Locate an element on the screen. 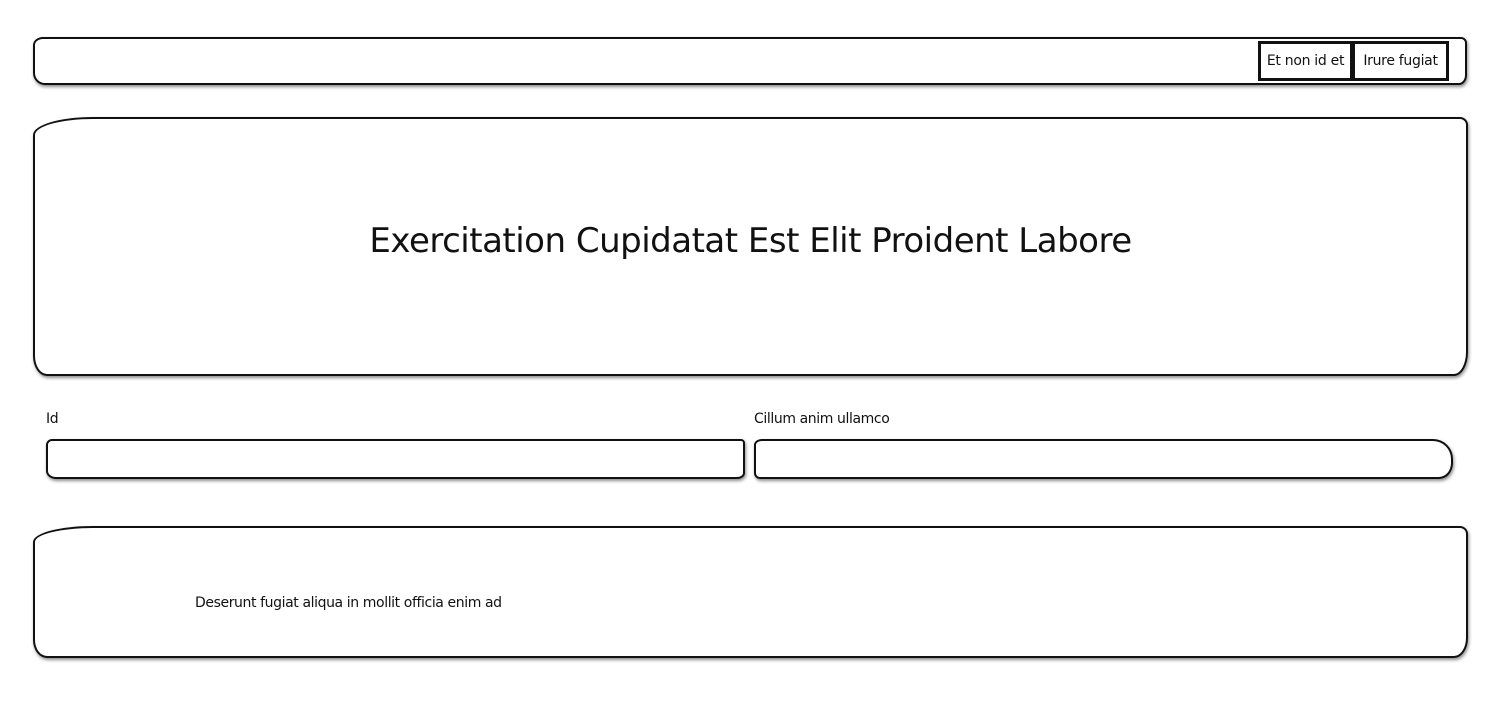 The width and height of the screenshot is (1500, 720). nav-button-et-non-id-et: Et non id et is located at coordinates (1305, 61).